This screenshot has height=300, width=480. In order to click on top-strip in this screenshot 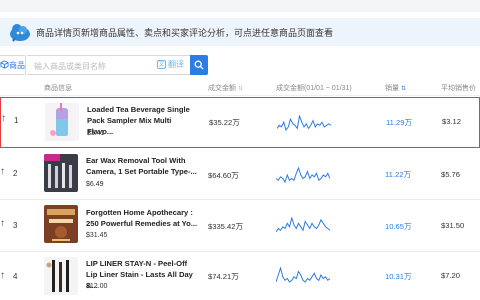, I will do `click(240, 6)`.